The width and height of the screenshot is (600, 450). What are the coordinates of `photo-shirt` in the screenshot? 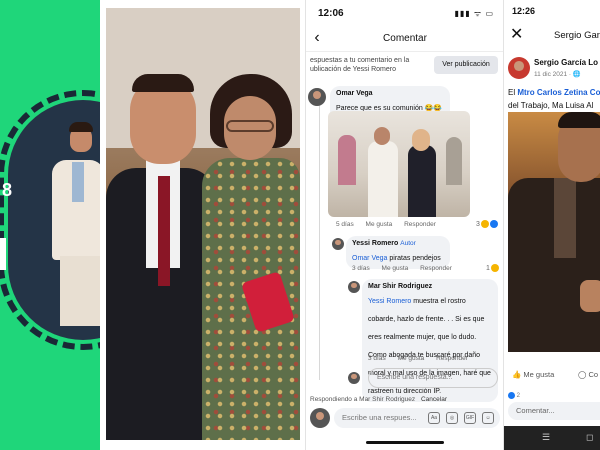 It's located at (565, 218).